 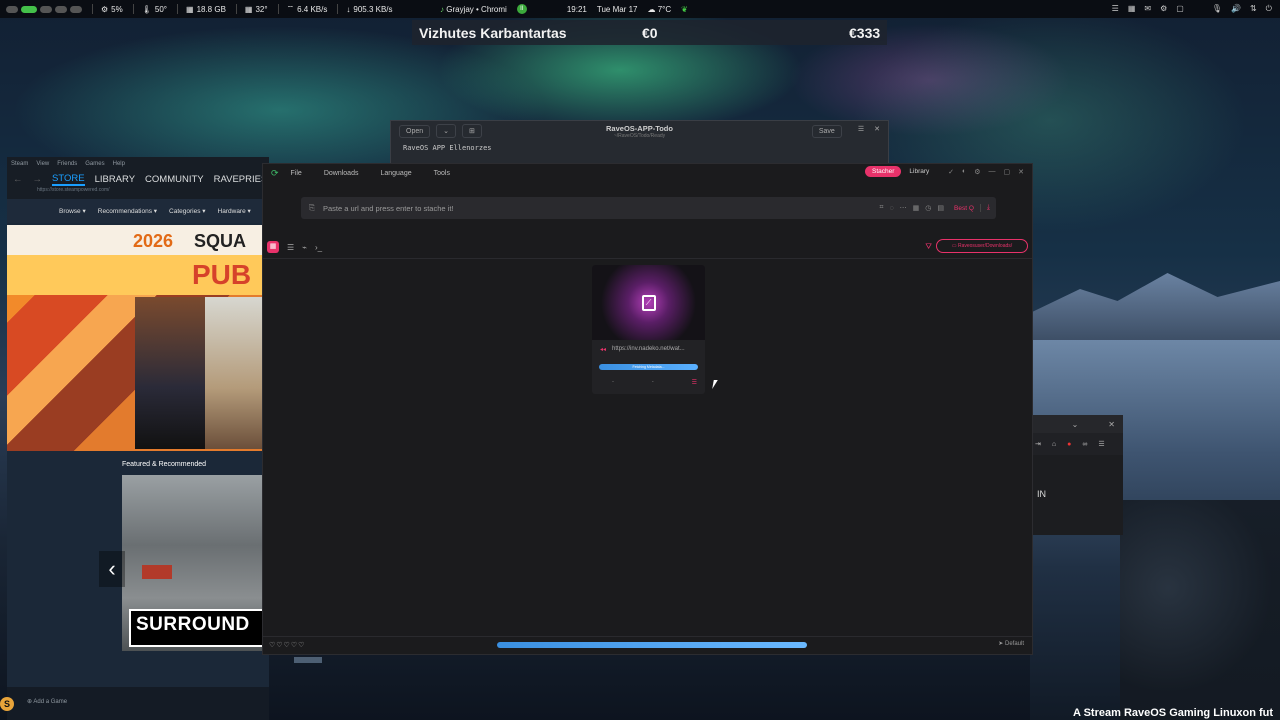 What do you see at coordinates (195, 563) in the screenshot?
I see `featured-capsule: SURROUND` at bounding box center [195, 563].